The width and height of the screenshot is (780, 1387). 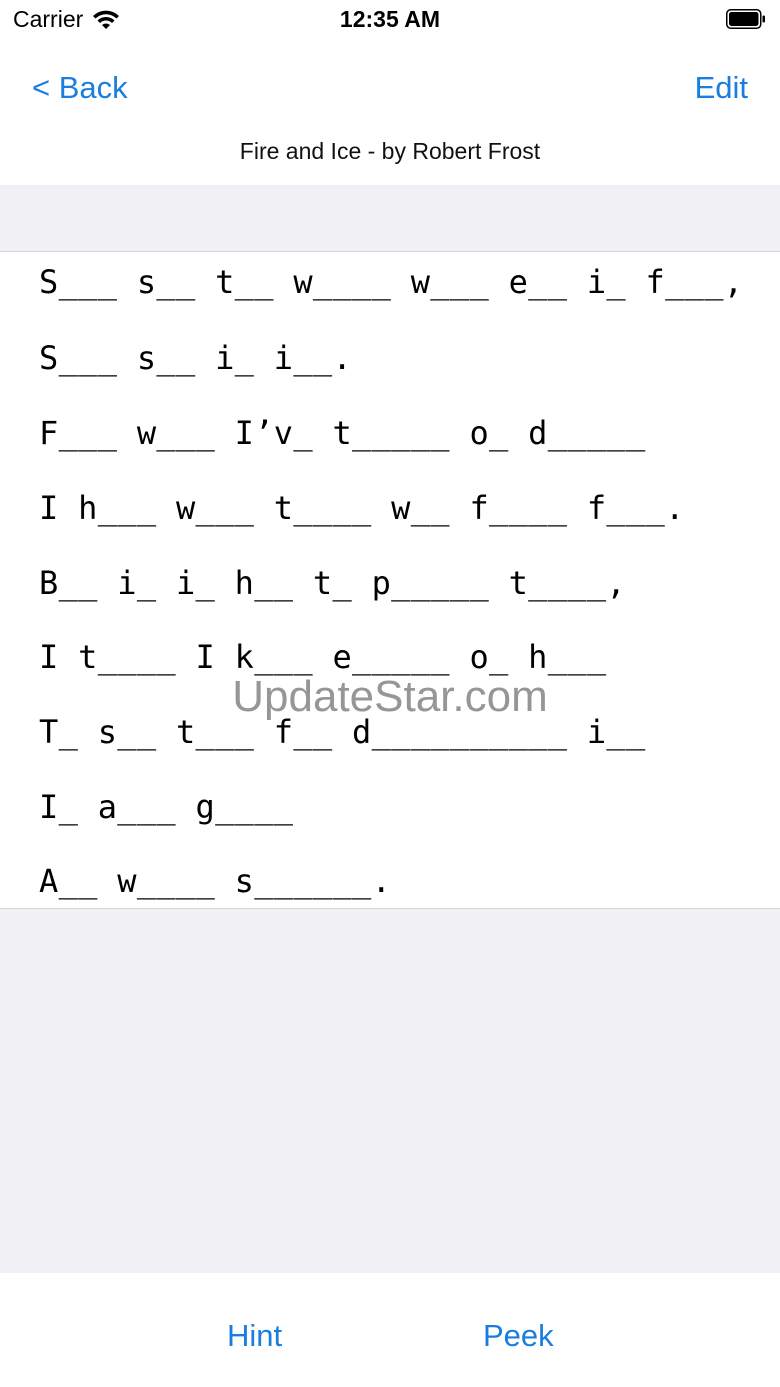 What do you see at coordinates (342, 433) in the screenshot?
I see `poem-line: F___ w___ I’v_ t_____ o_ d_____` at bounding box center [342, 433].